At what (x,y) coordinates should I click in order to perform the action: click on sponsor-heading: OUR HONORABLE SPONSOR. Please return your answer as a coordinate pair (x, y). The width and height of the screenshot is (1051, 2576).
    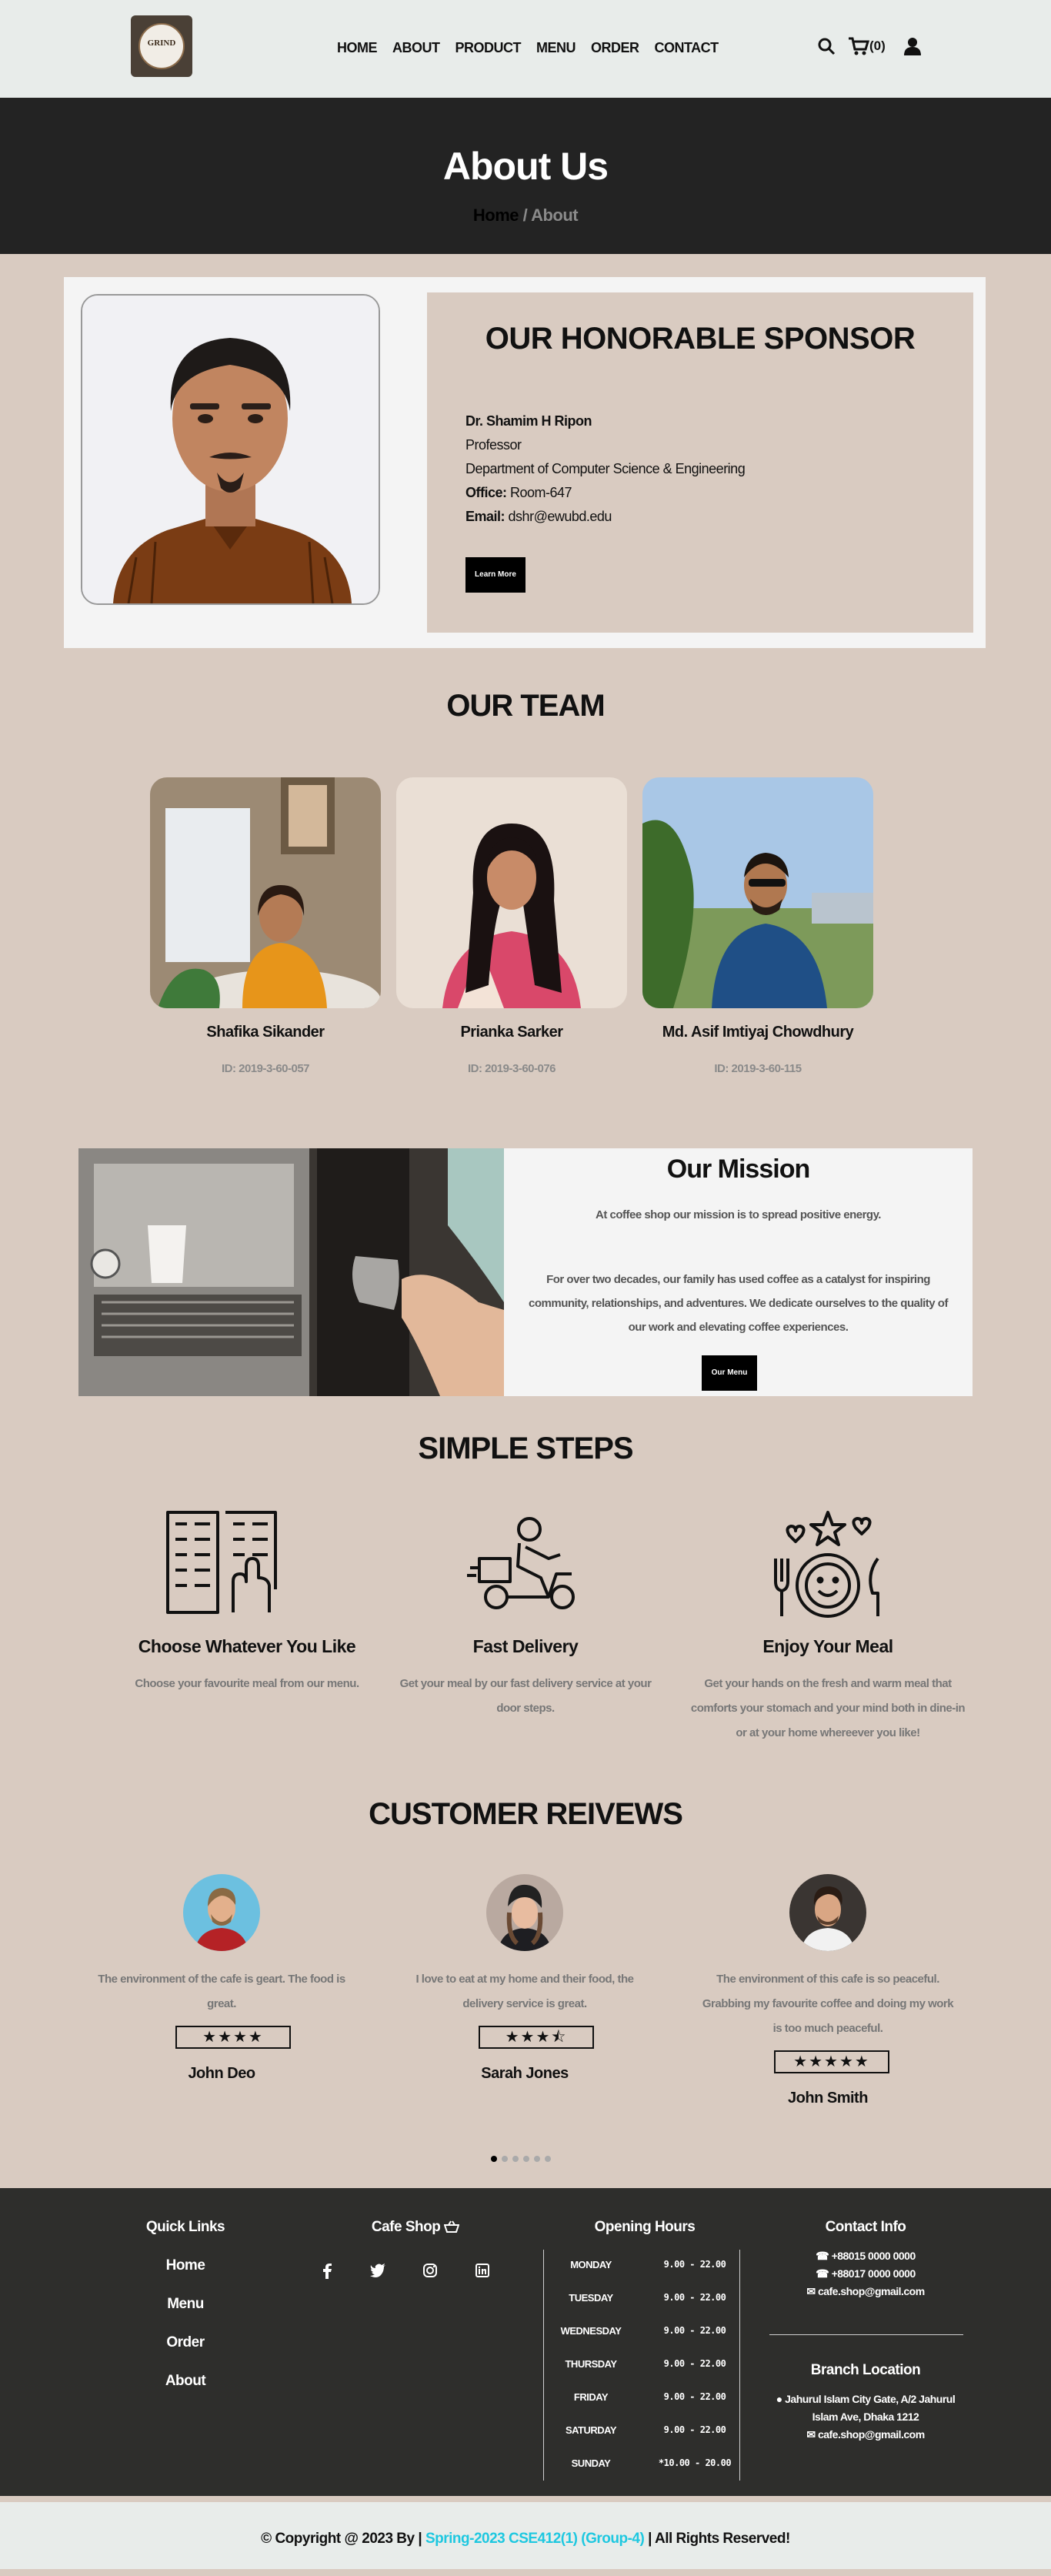
    Looking at the image, I should click on (700, 339).